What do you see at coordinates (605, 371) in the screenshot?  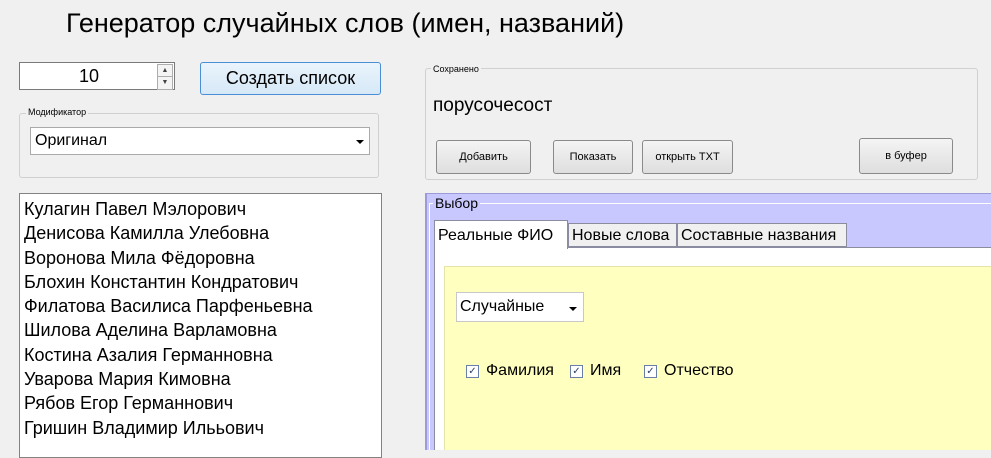 I see `name-checkbox-label: Имя` at bounding box center [605, 371].